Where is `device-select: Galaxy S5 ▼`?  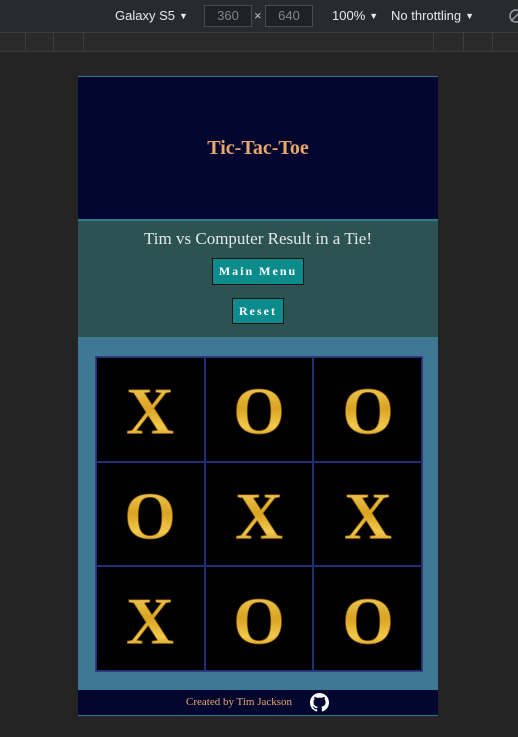
device-select: Galaxy S5 ▼ is located at coordinates (151, 16).